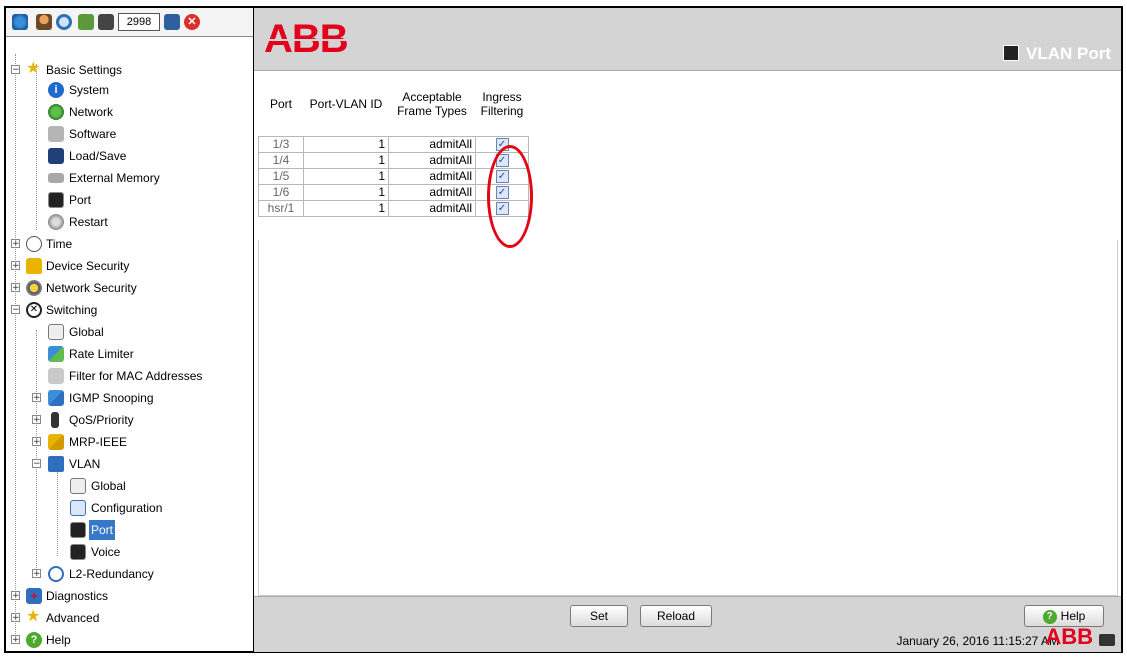 This screenshot has width=1127, height=657. I want to click on table-icon, so click(78, 508).